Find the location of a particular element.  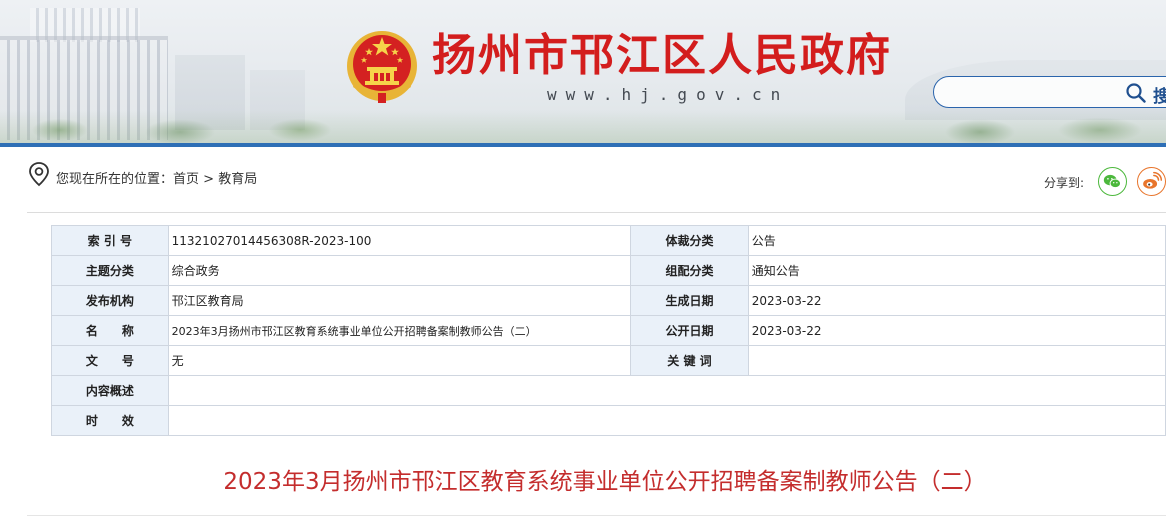

topic-label: 主题分类 is located at coordinates (110, 270).